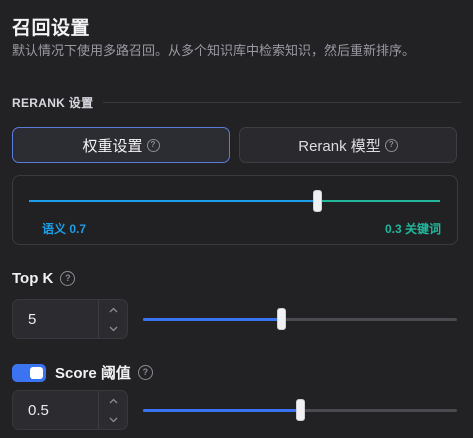 The image size is (473, 438). What do you see at coordinates (212, 319) in the screenshot?
I see `top-k-slider-fill` at bounding box center [212, 319].